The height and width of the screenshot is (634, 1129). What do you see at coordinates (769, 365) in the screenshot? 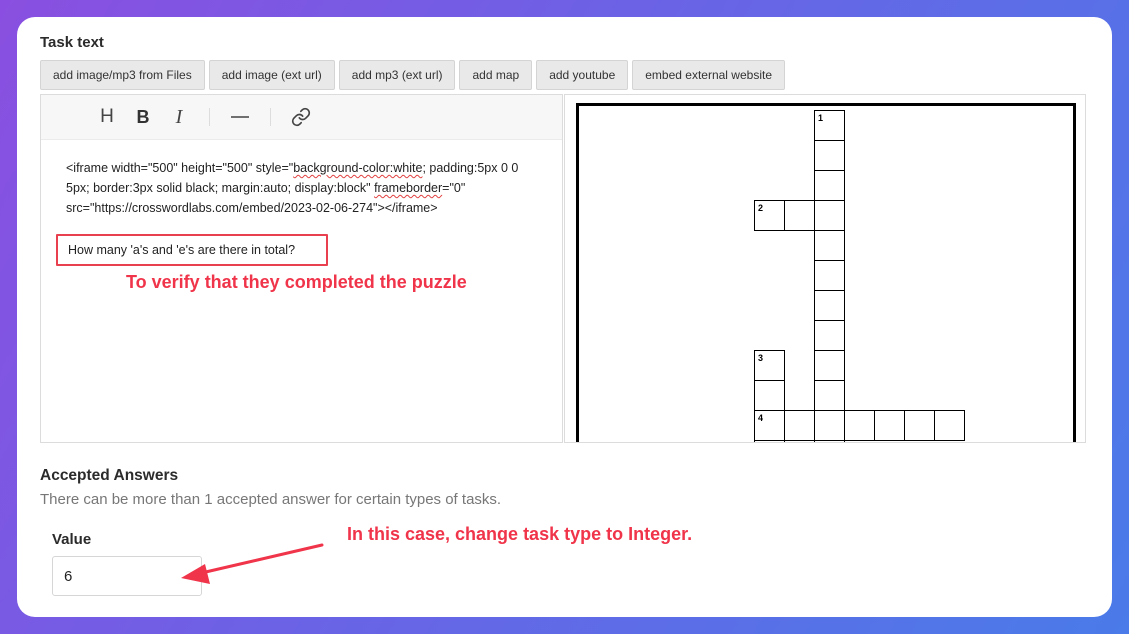
I see `crossword-cell: 3` at bounding box center [769, 365].